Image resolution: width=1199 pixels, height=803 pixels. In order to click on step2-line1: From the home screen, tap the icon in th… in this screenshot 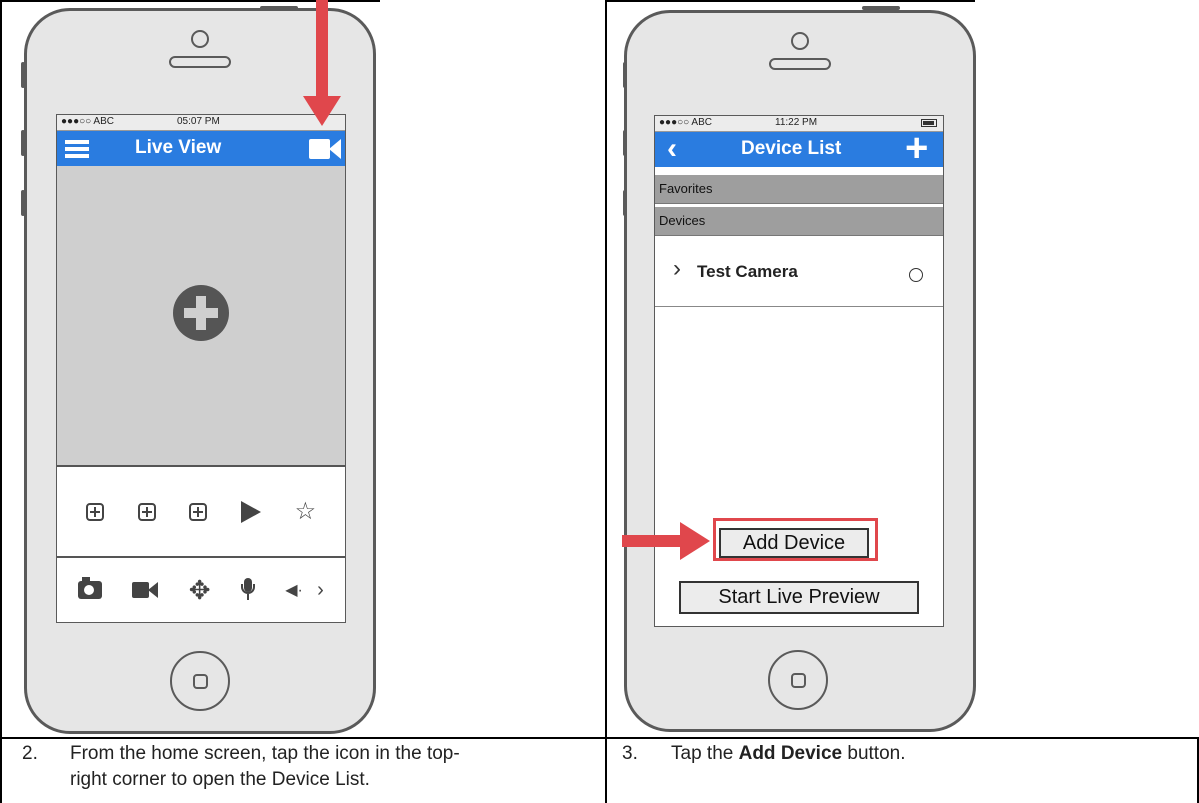, I will do `click(265, 753)`.